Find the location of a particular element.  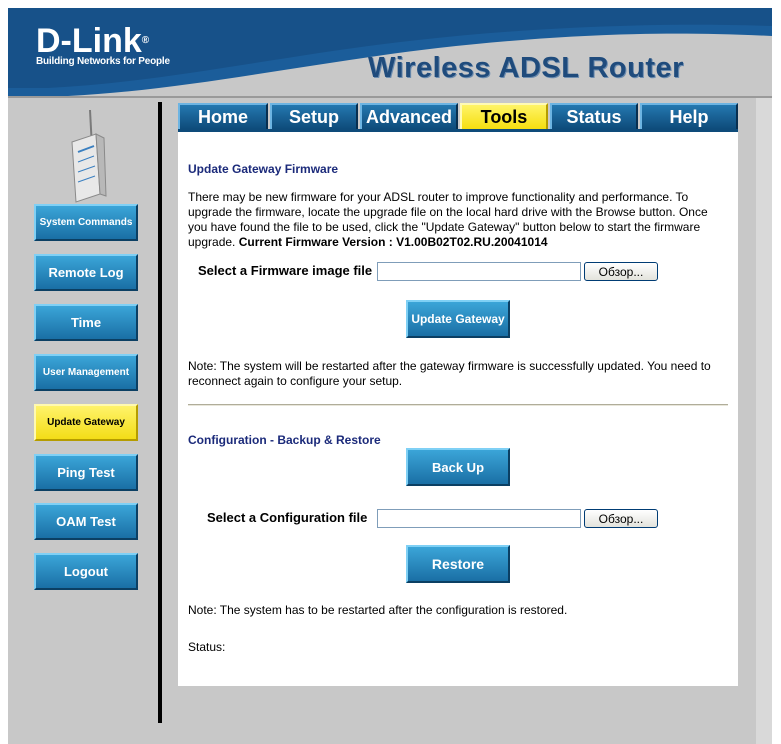

dlink-logo: D-Link® Building Networks for People is located at coordinates (103, 46).